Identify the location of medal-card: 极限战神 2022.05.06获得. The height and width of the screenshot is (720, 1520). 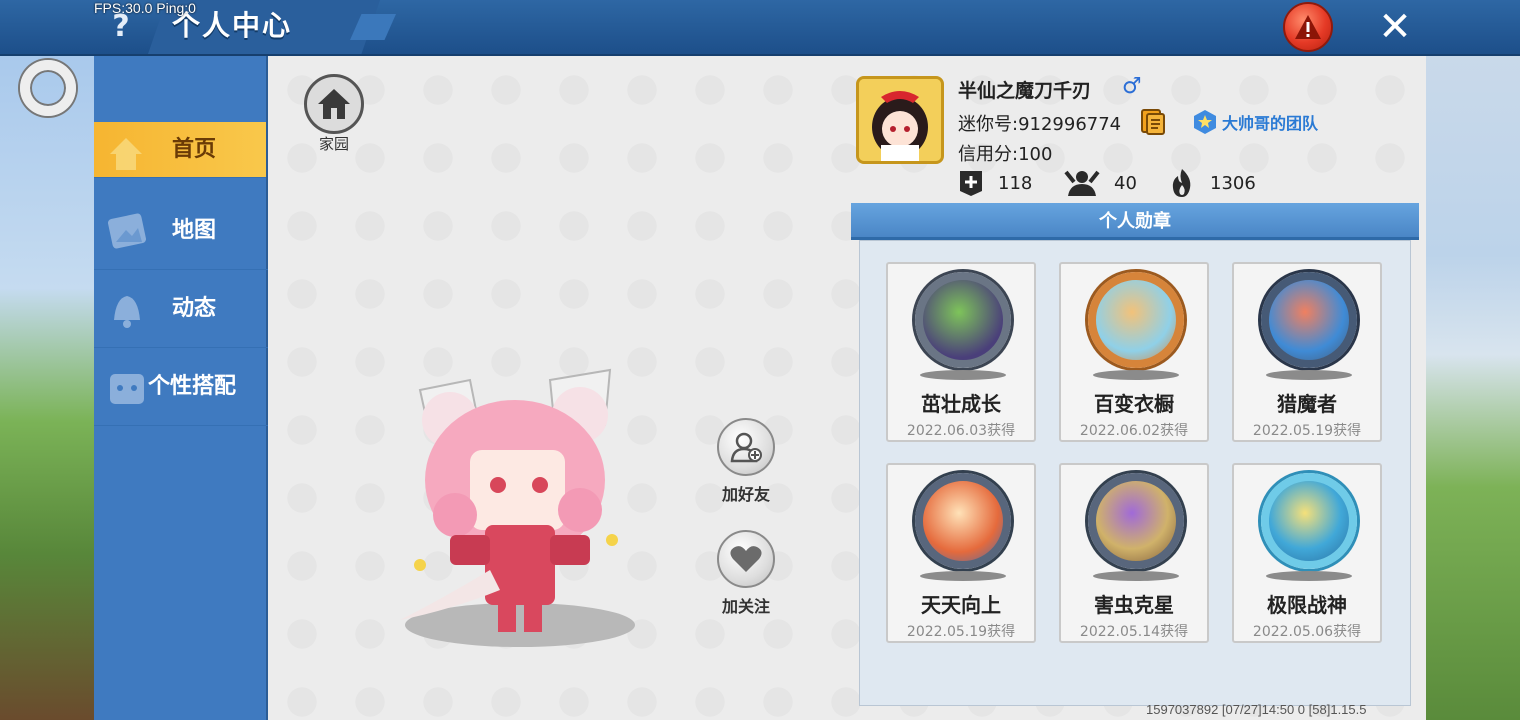
(1307, 553).